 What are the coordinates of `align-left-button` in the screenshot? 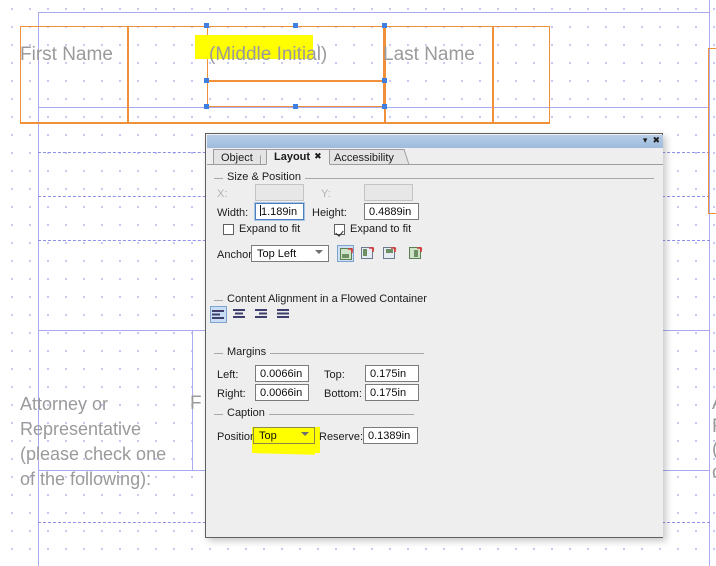 It's located at (218, 314).